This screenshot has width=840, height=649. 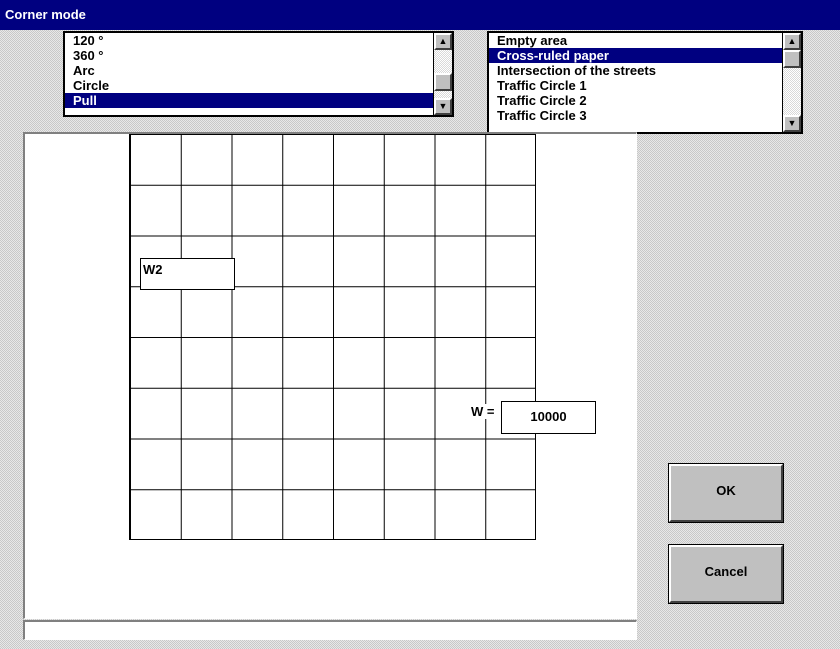 What do you see at coordinates (726, 493) in the screenshot?
I see `ok-button: OK` at bounding box center [726, 493].